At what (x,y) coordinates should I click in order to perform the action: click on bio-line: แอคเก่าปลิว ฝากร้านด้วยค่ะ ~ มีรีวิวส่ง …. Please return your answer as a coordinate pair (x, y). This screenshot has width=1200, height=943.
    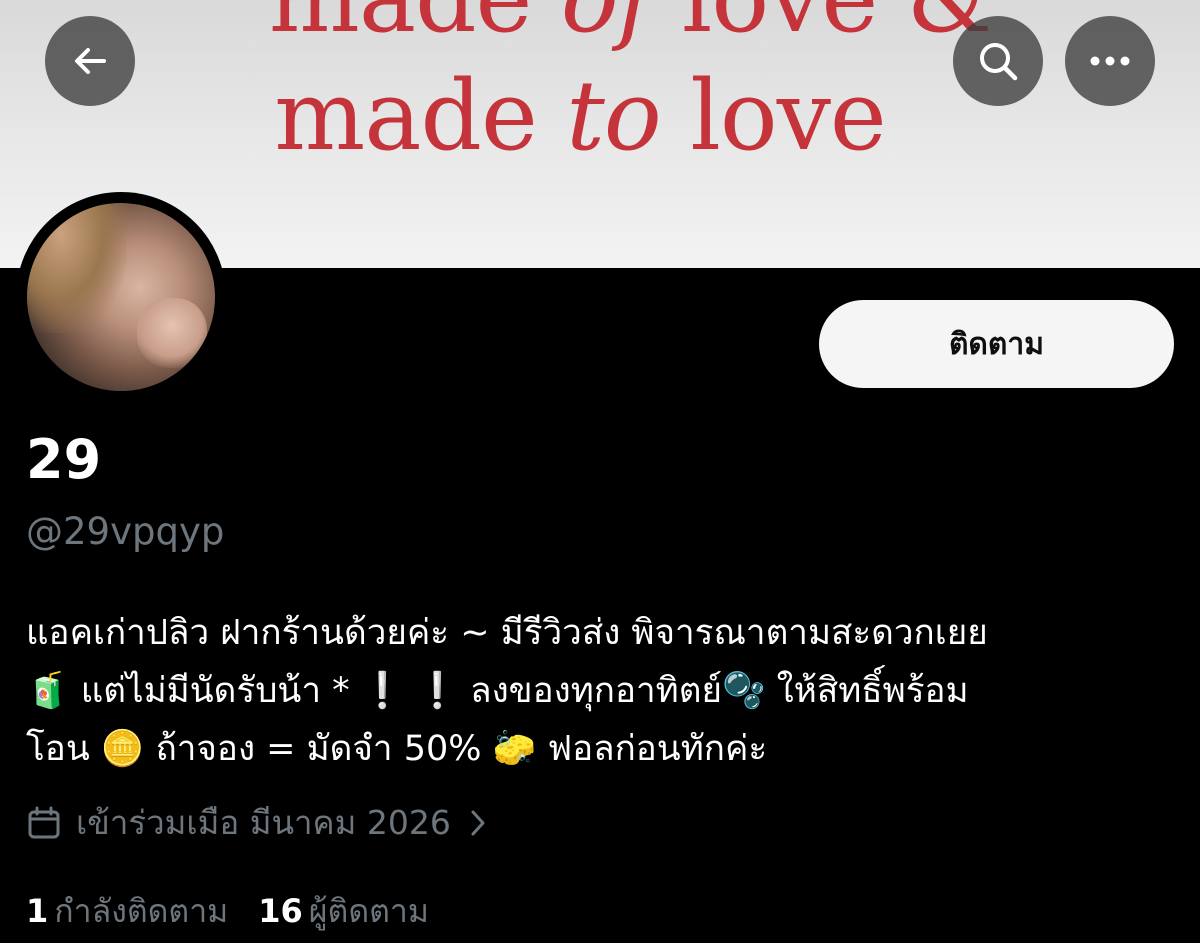
    Looking at the image, I should click on (507, 633).